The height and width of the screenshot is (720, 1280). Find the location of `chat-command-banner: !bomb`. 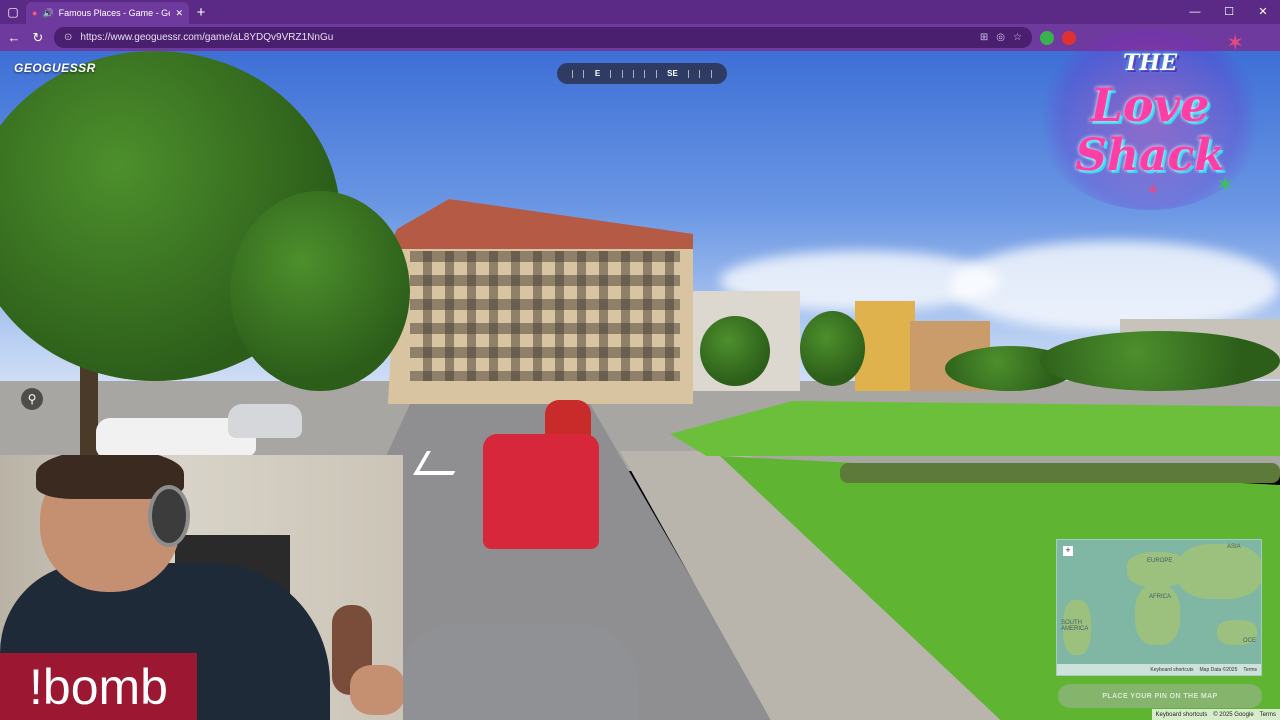

chat-command-banner: !bomb is located at coordinates (98, 686).